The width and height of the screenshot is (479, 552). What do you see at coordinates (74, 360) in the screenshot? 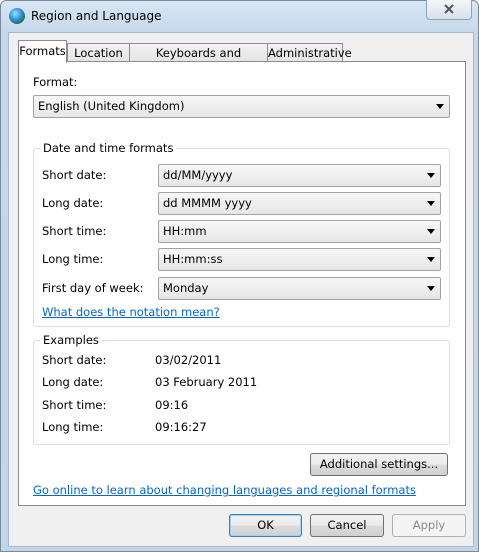
I see `example-short-date-label: Short date:` at bounding box center [74, 360].